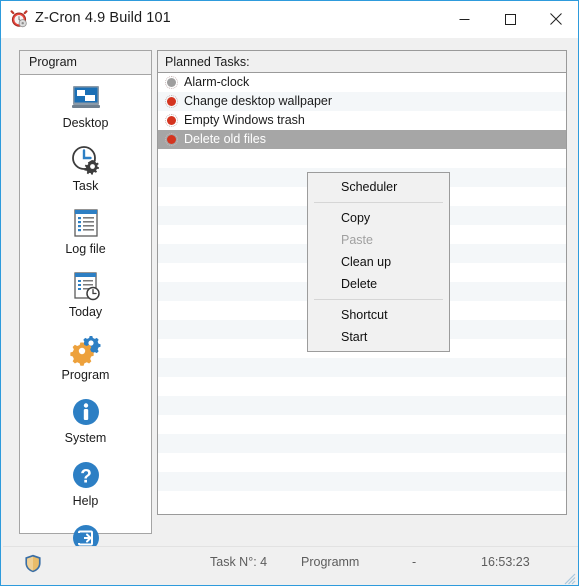 The width and height of the screenshot is (579, 586). What do you see at coordinates (86, 412) in the screenshot?
I see `info-icon` at bounding box center [86, 412].